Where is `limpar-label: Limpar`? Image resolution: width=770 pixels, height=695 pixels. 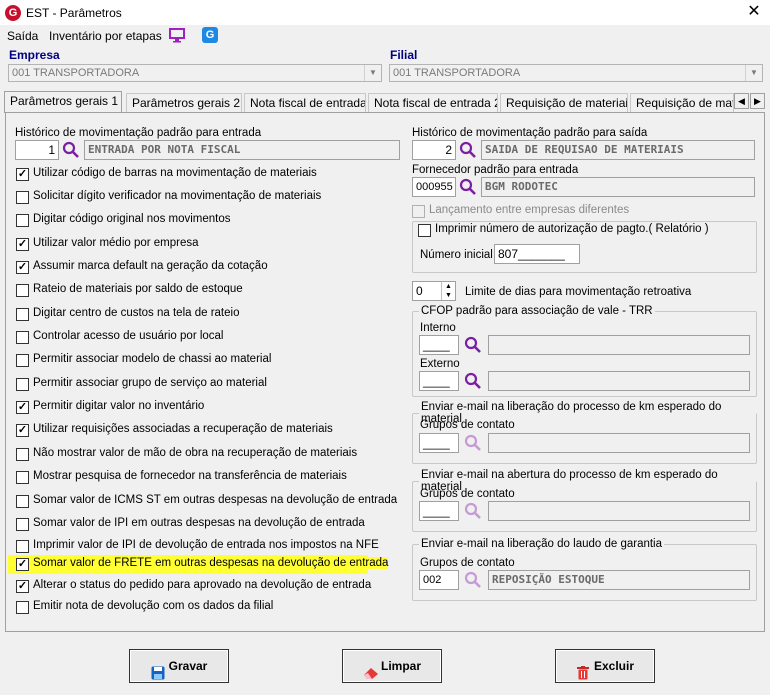
limpar-label: Limpar is located at coordinates (400, 666).